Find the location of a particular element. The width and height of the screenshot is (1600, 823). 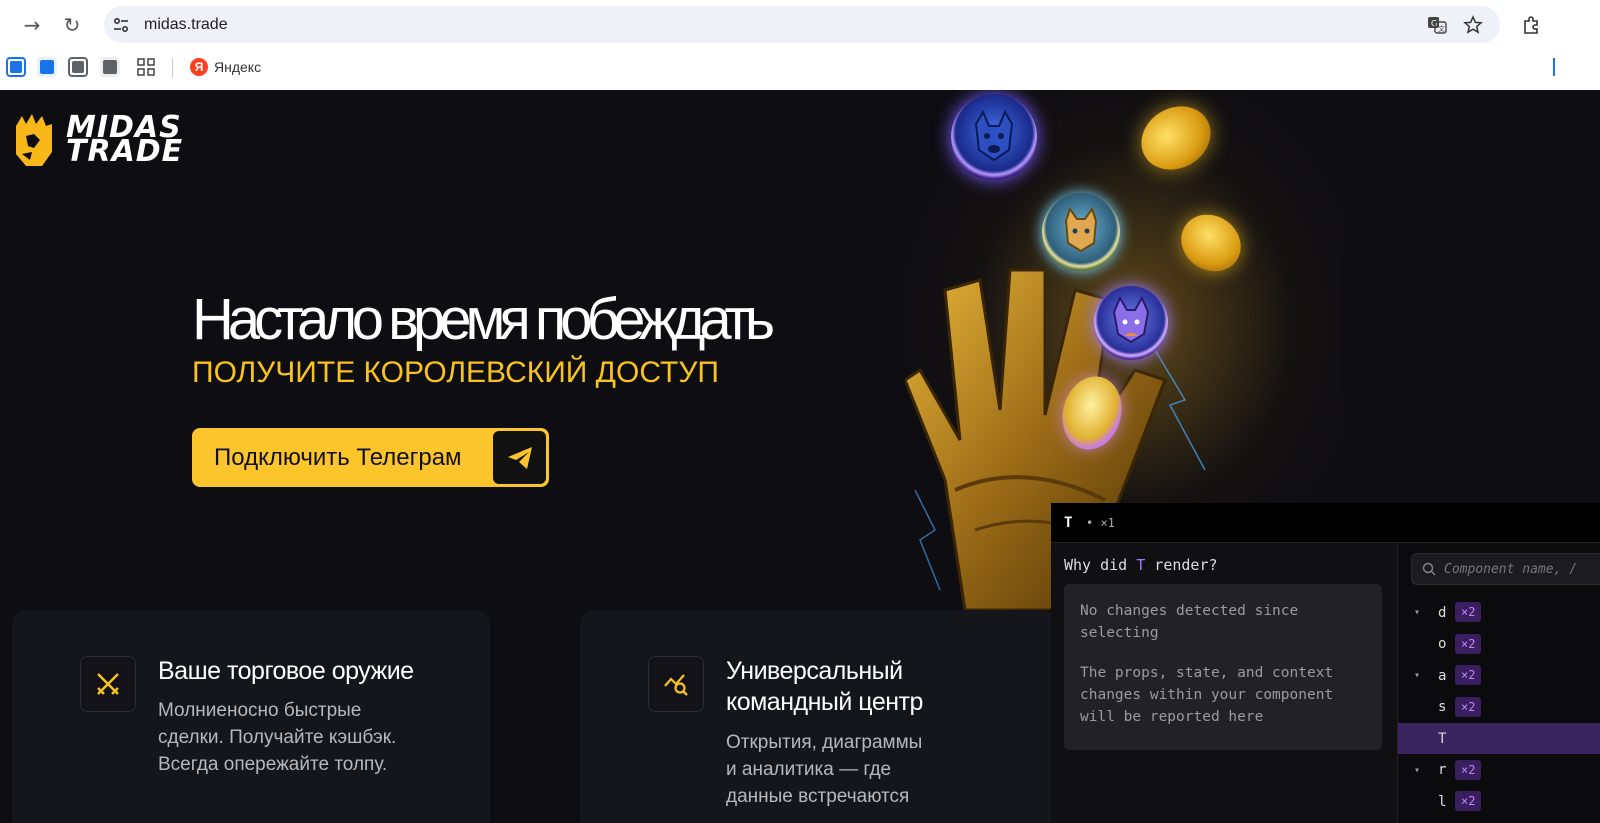

panel-header: T • ×1 is located at coordinates (1325, 523).